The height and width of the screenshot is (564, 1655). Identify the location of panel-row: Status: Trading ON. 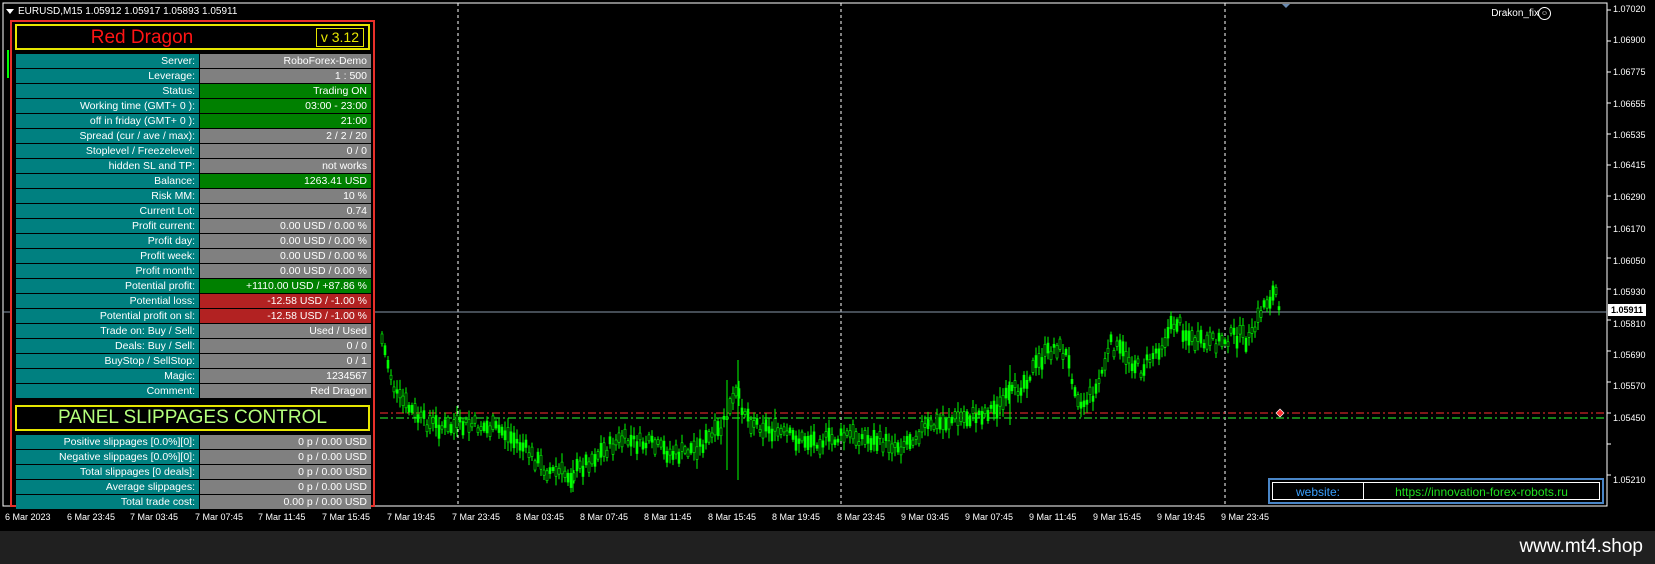
(193, 91).